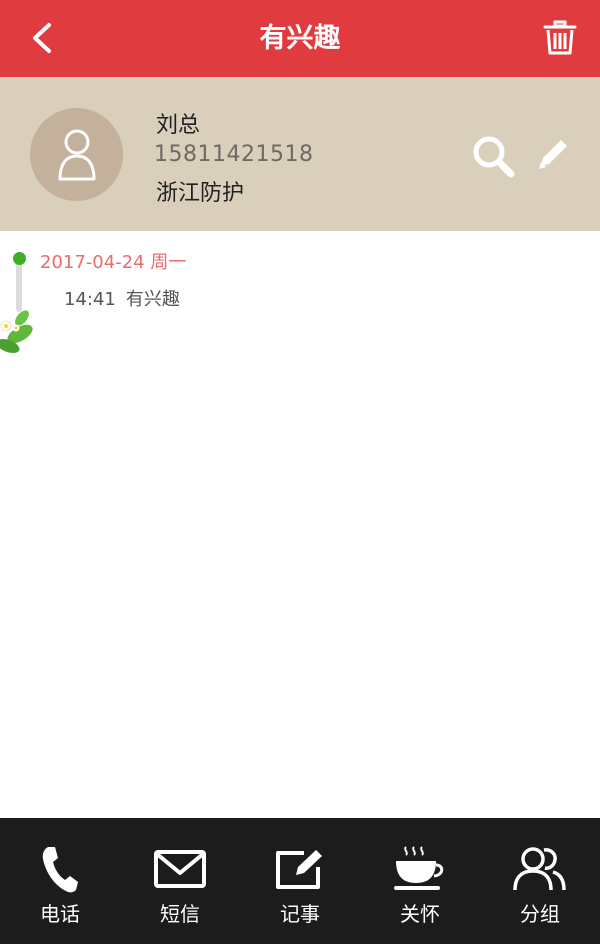  What do you see at coordinates (90, 299) in the screenshot?
I see `entry-time: 14:41` at bounding box center [90, 299].